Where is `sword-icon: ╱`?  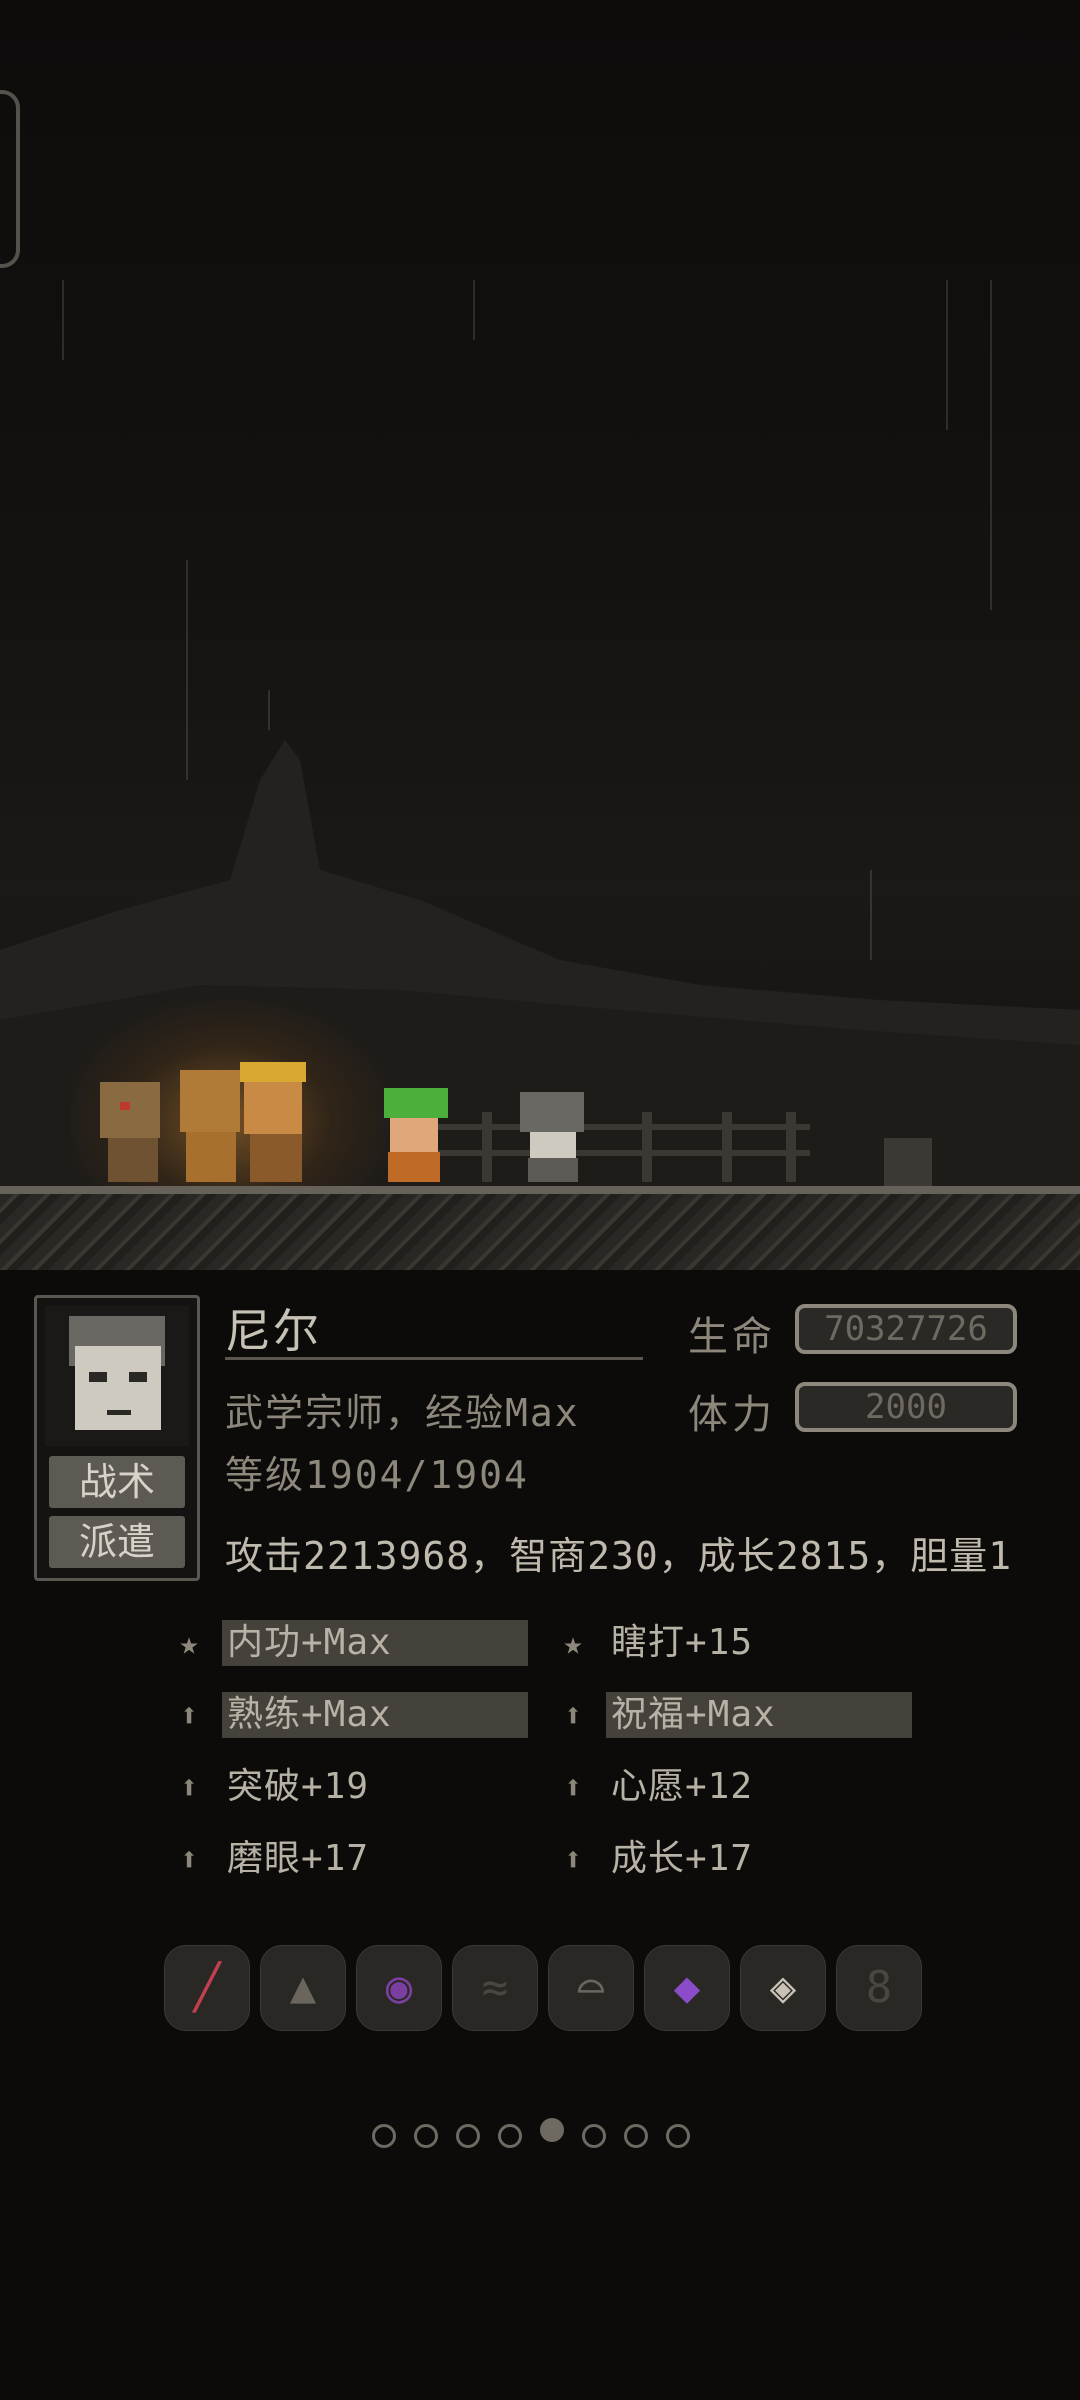 sword-icon: ╱ is located at coordinates (207, 1987).